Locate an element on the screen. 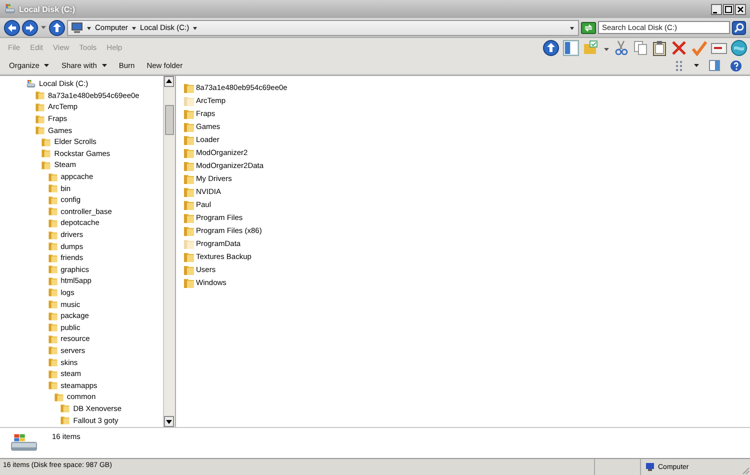 The image size is (750, 475). checkmark-icon is located at coordinates (699, 48).